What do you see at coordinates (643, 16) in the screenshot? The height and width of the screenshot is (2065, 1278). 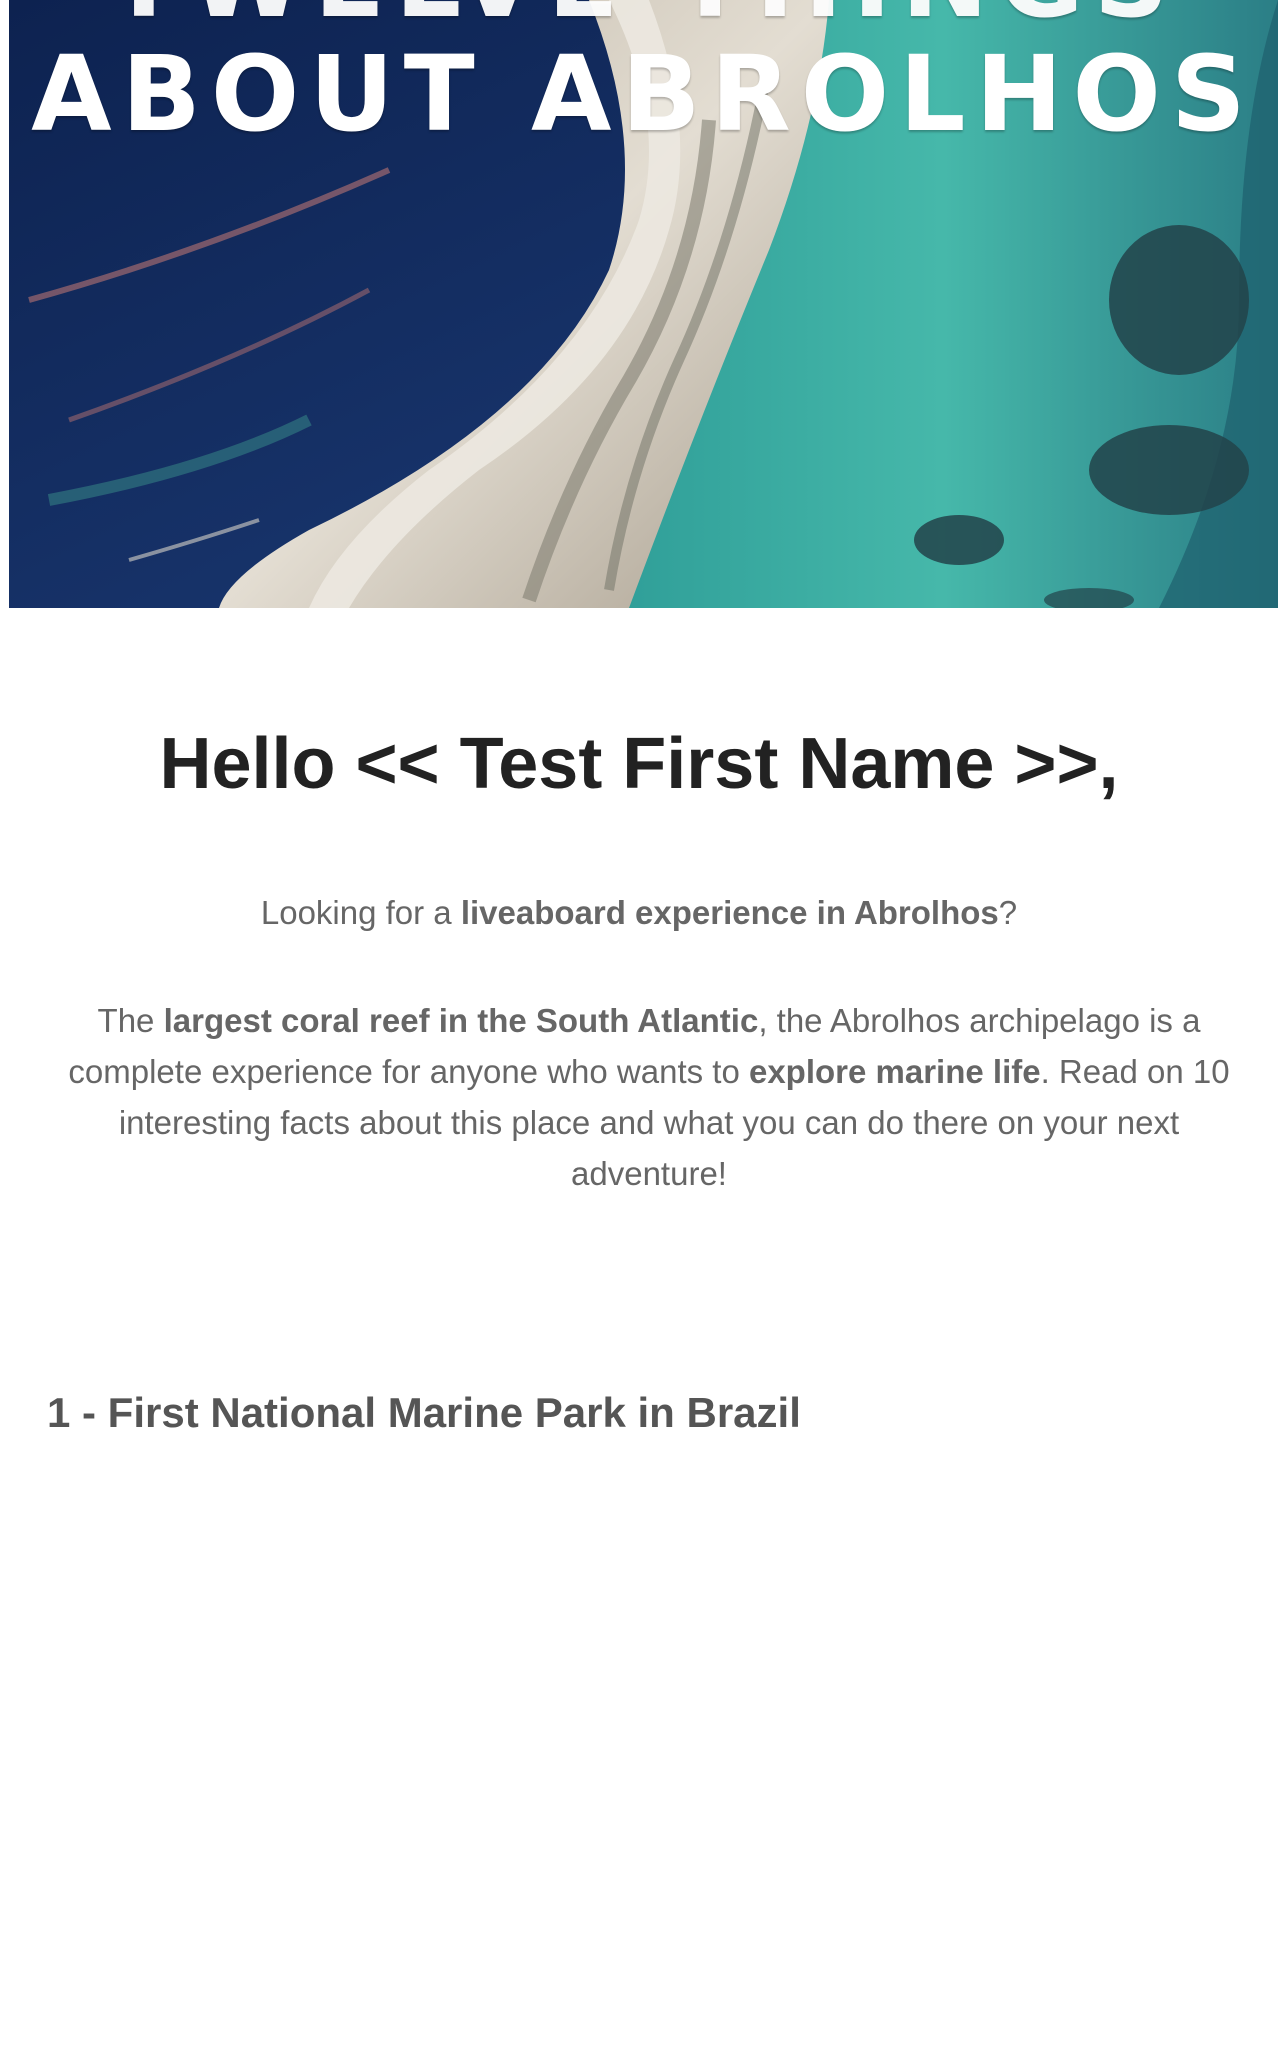 I see `hero-title-line1: TWELVE THINGS` at bounding box center [643, 16].